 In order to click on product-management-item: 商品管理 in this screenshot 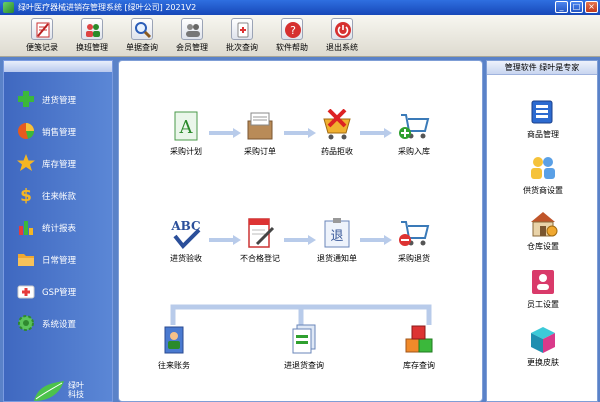, I will do `click(543, 118)`.